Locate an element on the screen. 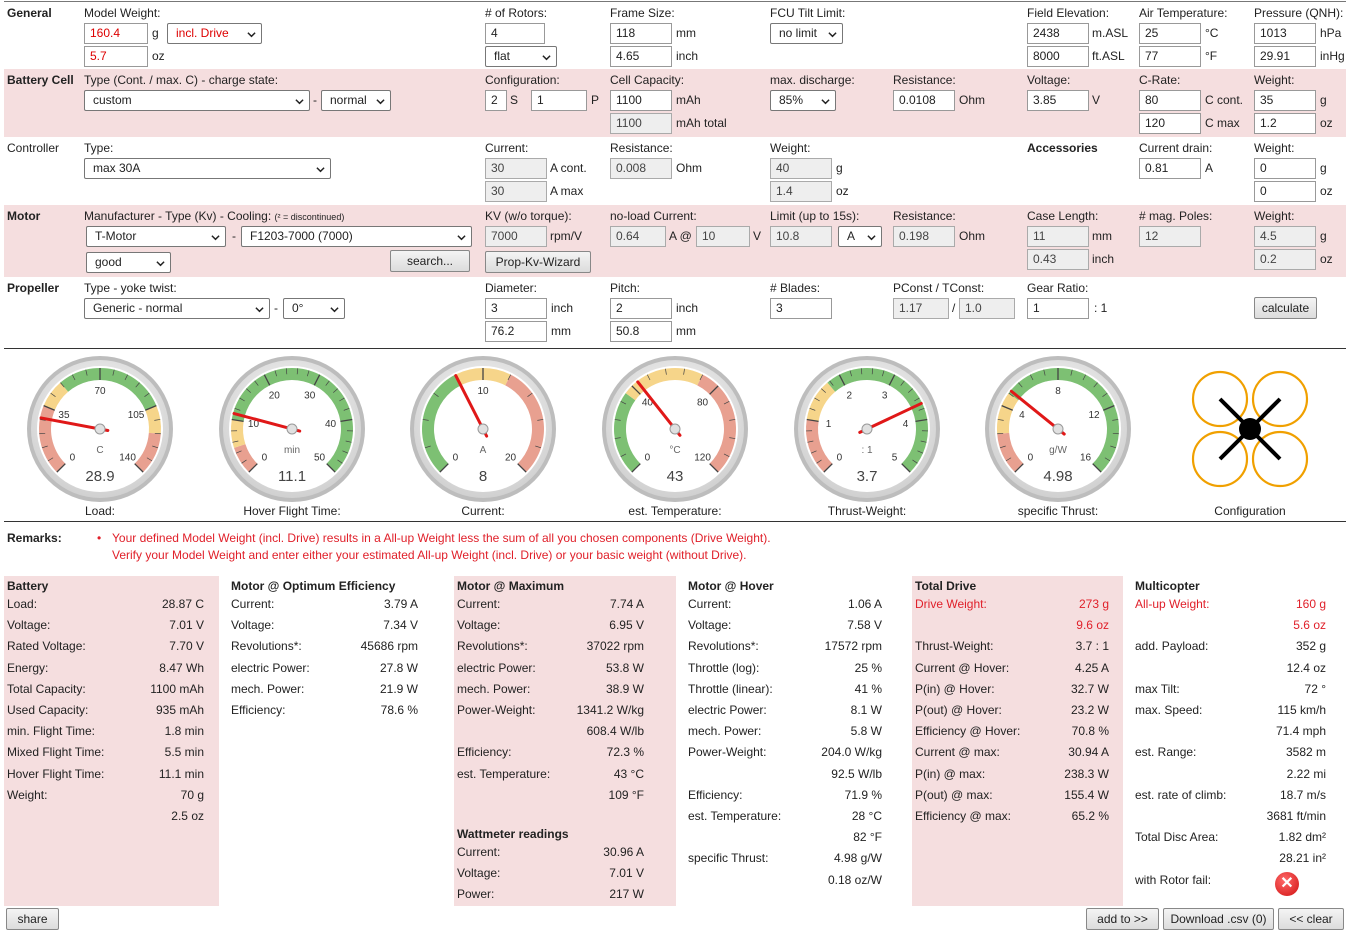 The width and height of the screenshot is (1357, 934). cell-capacity-input: 1100 is located at coordinates (641, 100).